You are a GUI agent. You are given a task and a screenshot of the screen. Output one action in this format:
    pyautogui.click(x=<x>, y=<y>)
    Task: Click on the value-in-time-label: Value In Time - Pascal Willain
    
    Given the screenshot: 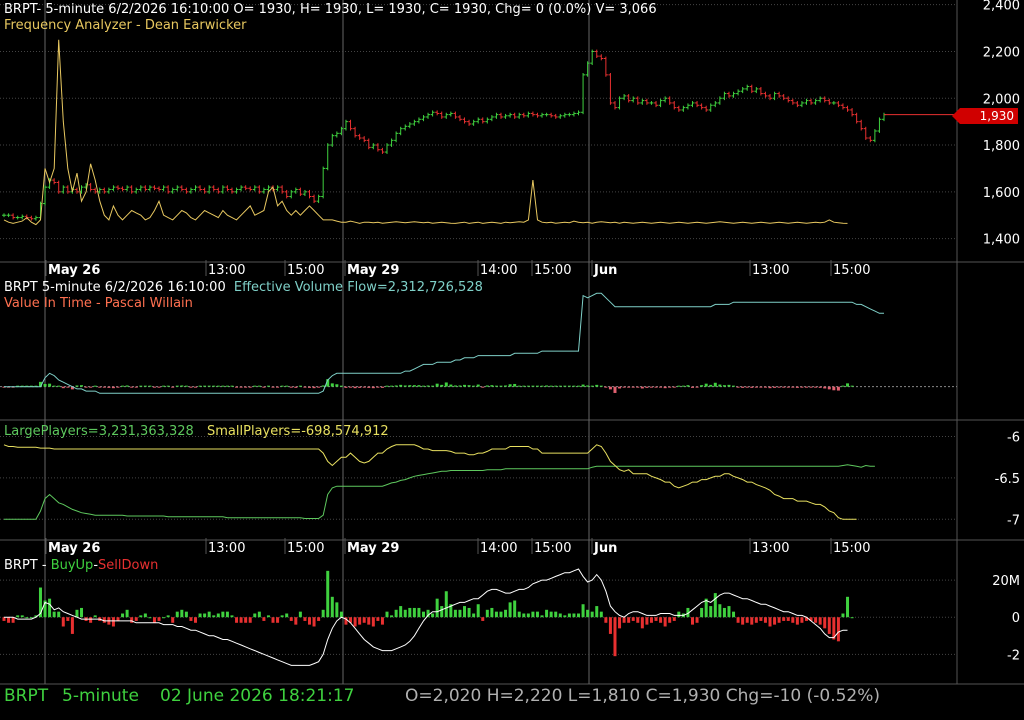 What is the action you would take?
    pyautogui.click(x=98, y=303)
    